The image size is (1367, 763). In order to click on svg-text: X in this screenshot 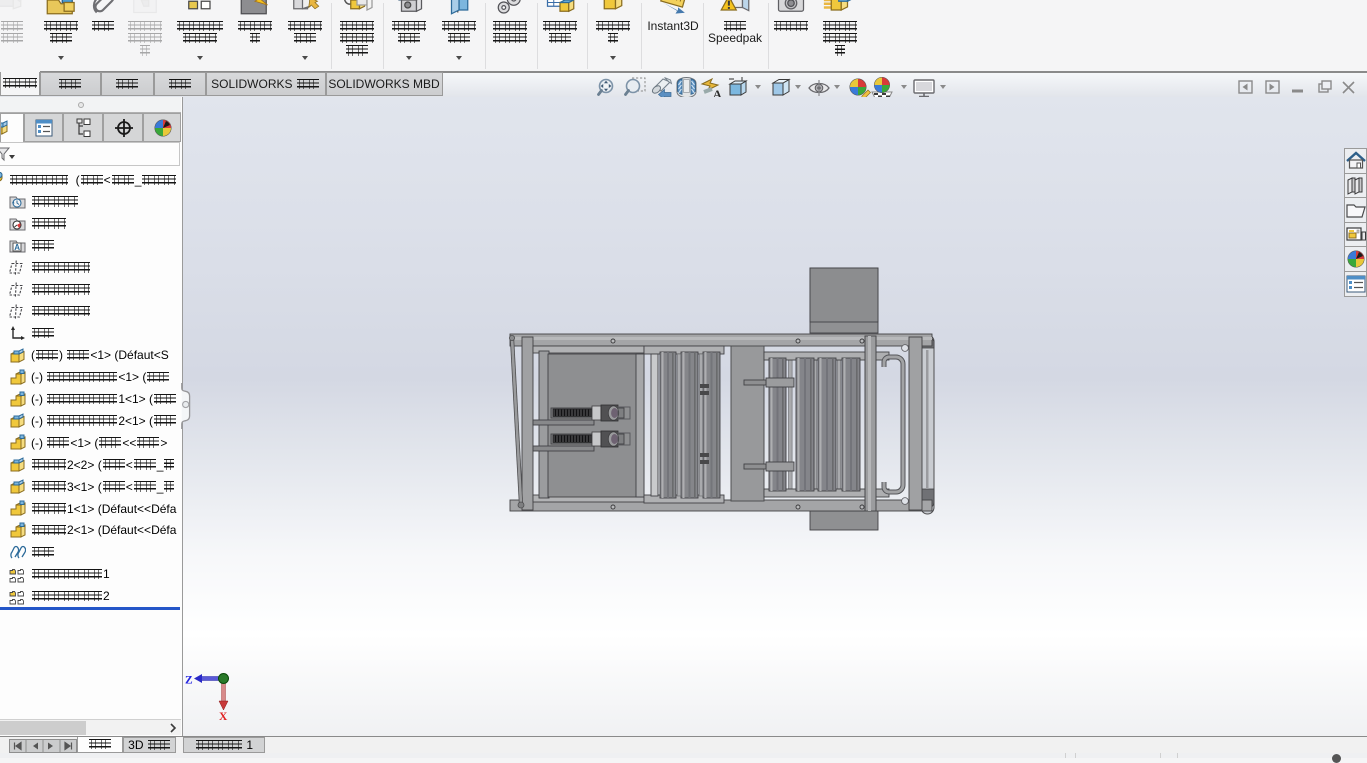, I will do `click(223, 717)`.